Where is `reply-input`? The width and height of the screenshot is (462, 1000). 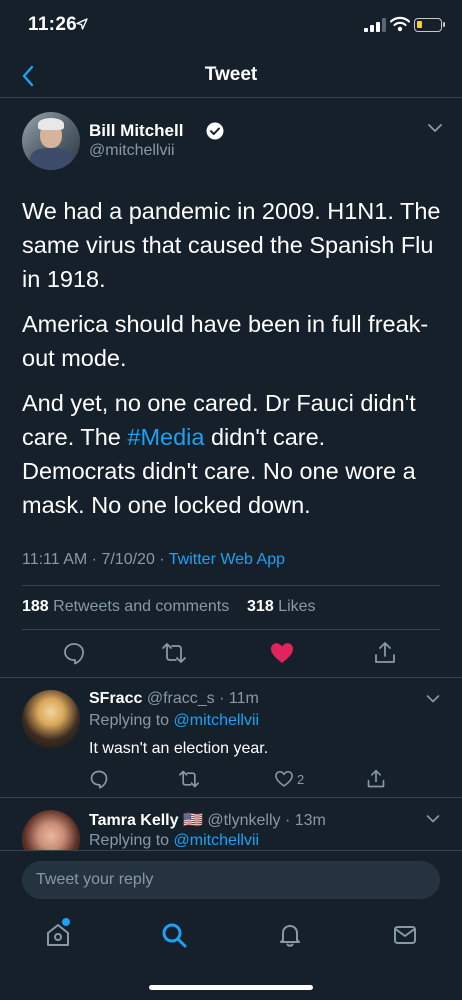 reply-input is located at coordinates (231, 880).